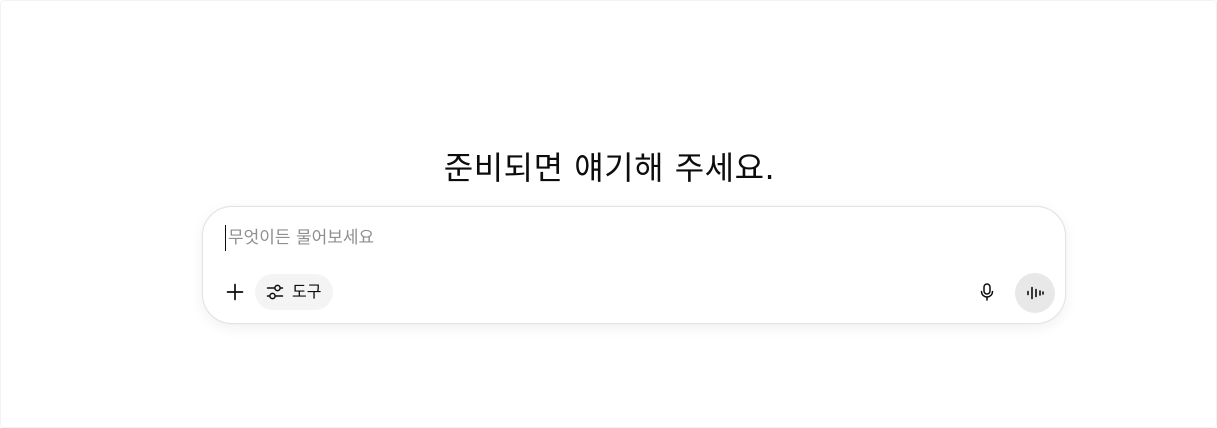 This screenshot has width=1217, height=428. I want to click on prompt-input, so click(626, 238).